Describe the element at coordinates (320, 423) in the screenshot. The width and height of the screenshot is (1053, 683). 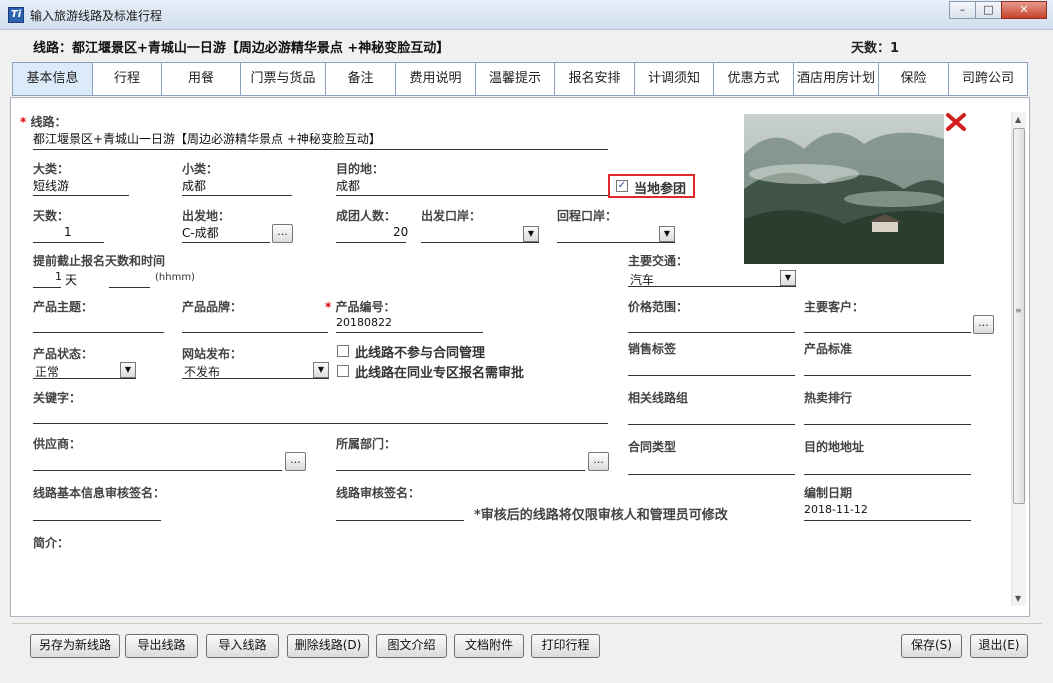
I see `keywords-field` at that location.